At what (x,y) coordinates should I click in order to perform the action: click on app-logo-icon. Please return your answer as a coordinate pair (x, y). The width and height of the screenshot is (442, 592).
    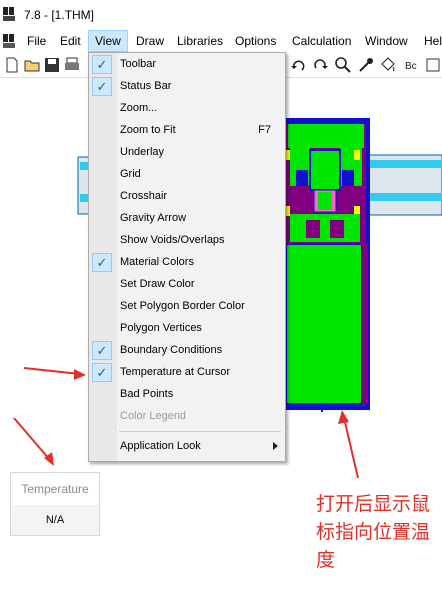
    Looking at the image, I should click on (9, 14).